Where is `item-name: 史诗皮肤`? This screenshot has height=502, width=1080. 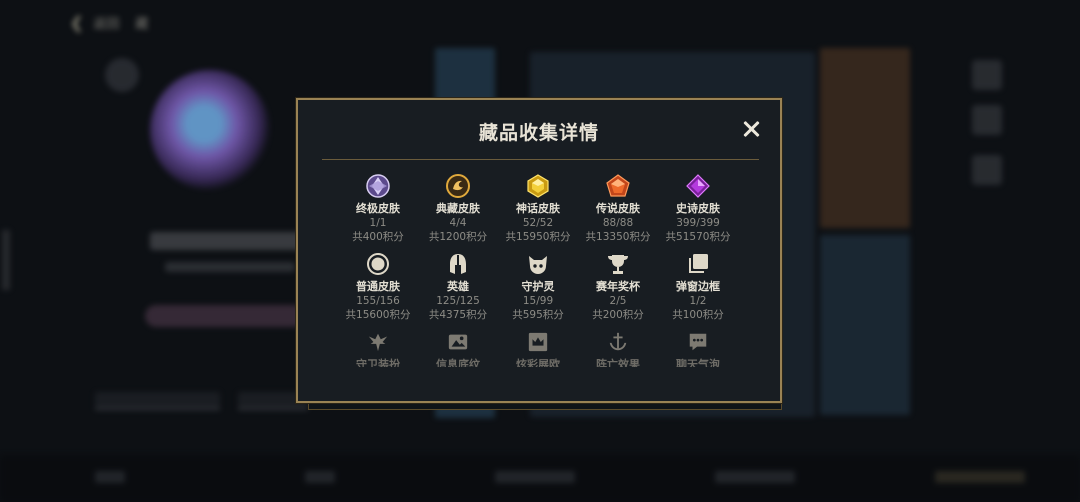
item-name: 史诗皮肤 is located at coordinates (698, 208).